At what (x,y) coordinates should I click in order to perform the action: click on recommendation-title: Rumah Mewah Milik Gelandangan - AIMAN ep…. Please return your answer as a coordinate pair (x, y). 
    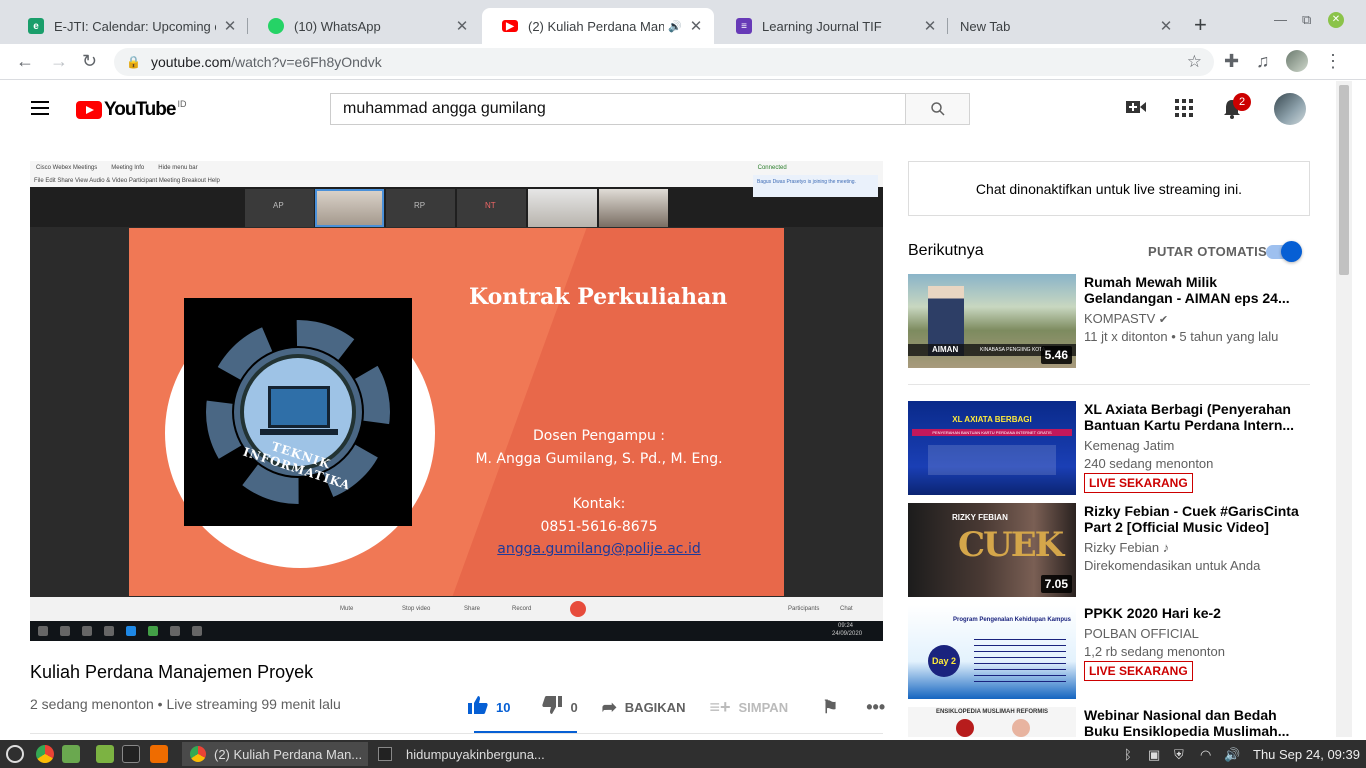
    Looking at the image, I should click on (1194, 290).